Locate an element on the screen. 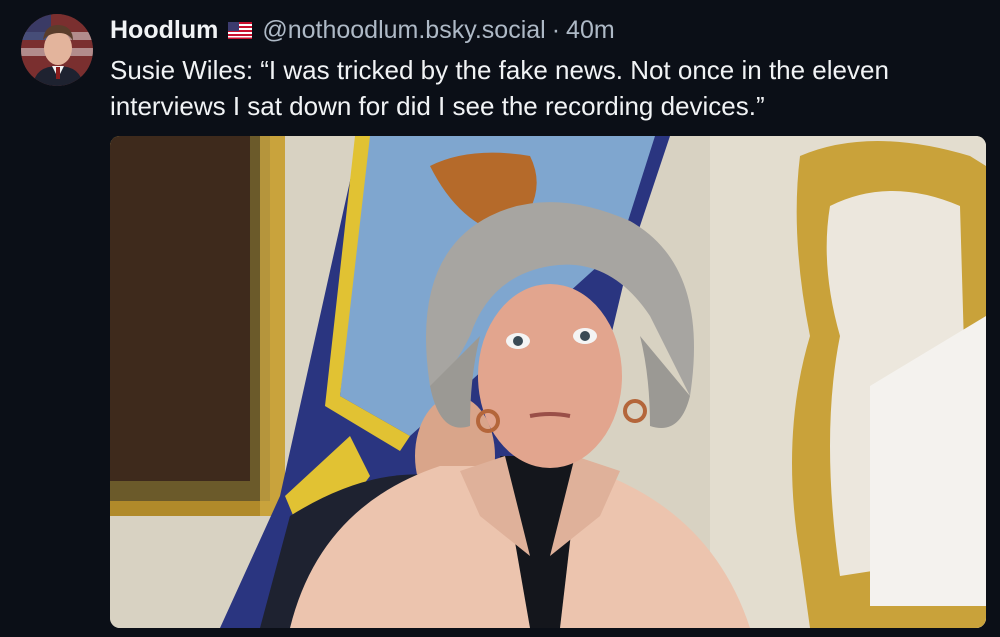  author-display-name: Hoodlum is located at coordinates (164, 30).